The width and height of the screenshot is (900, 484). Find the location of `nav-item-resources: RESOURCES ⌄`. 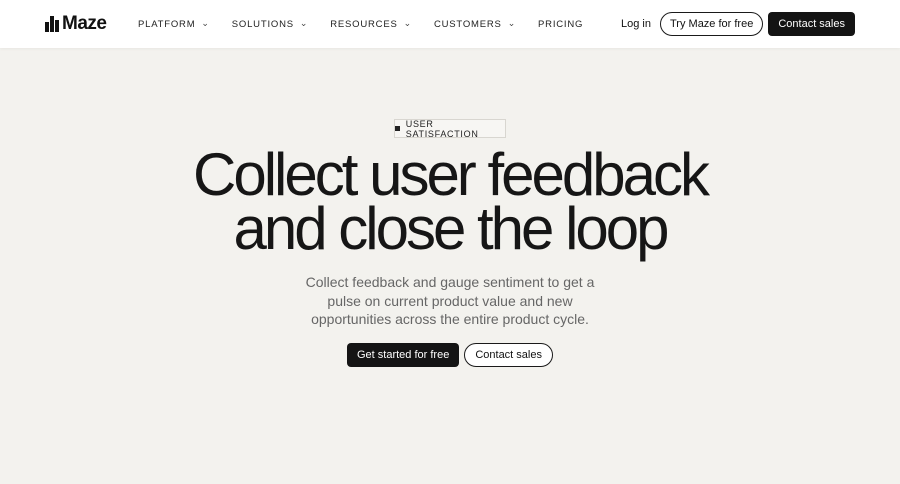

nav-item-resources: RESOURCES ⌄ is located at coordinates (371, 23).